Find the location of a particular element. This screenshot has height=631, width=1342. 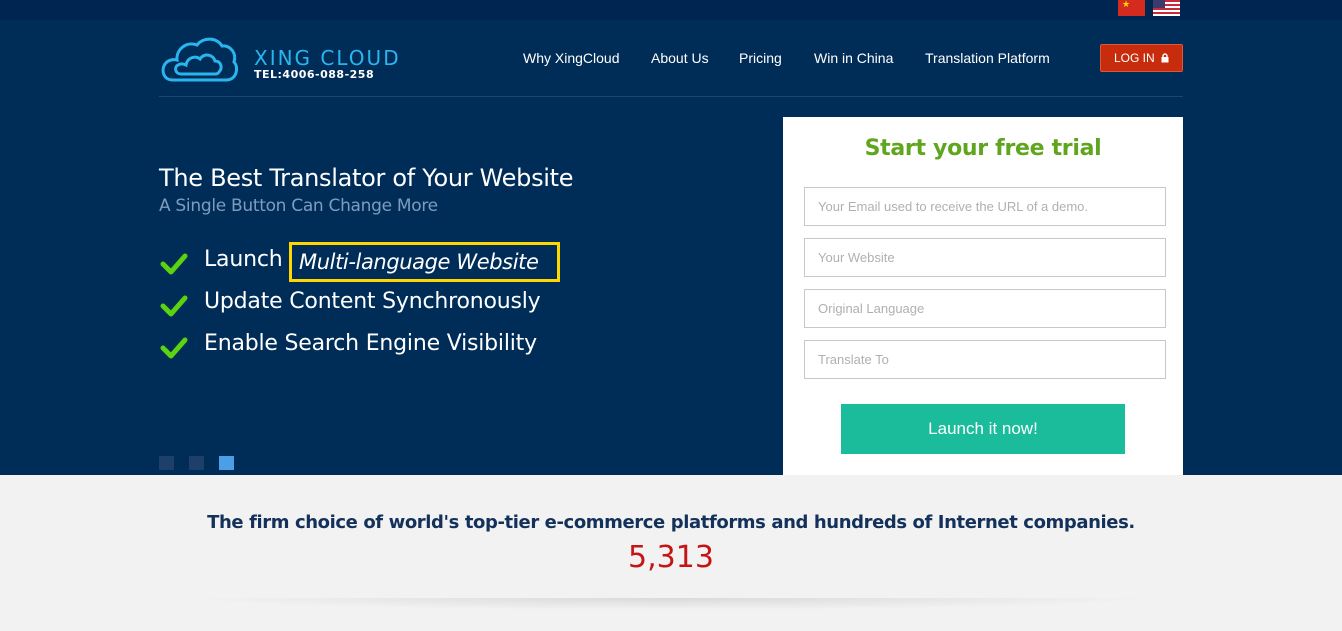

feature-update-content: Update Content Synchronously is located at coordinates (372, 301).